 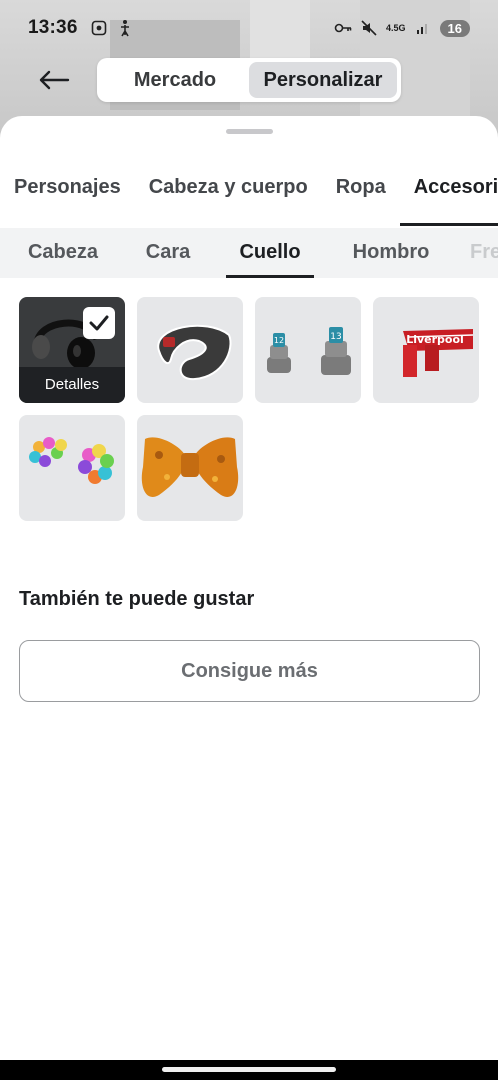 What do you see at coordinates (228, 195) in the screenshot?
I see `tab-cabeza-y-cuerpo: Cabeza y cuerpo` at bounding box center [228, 195].